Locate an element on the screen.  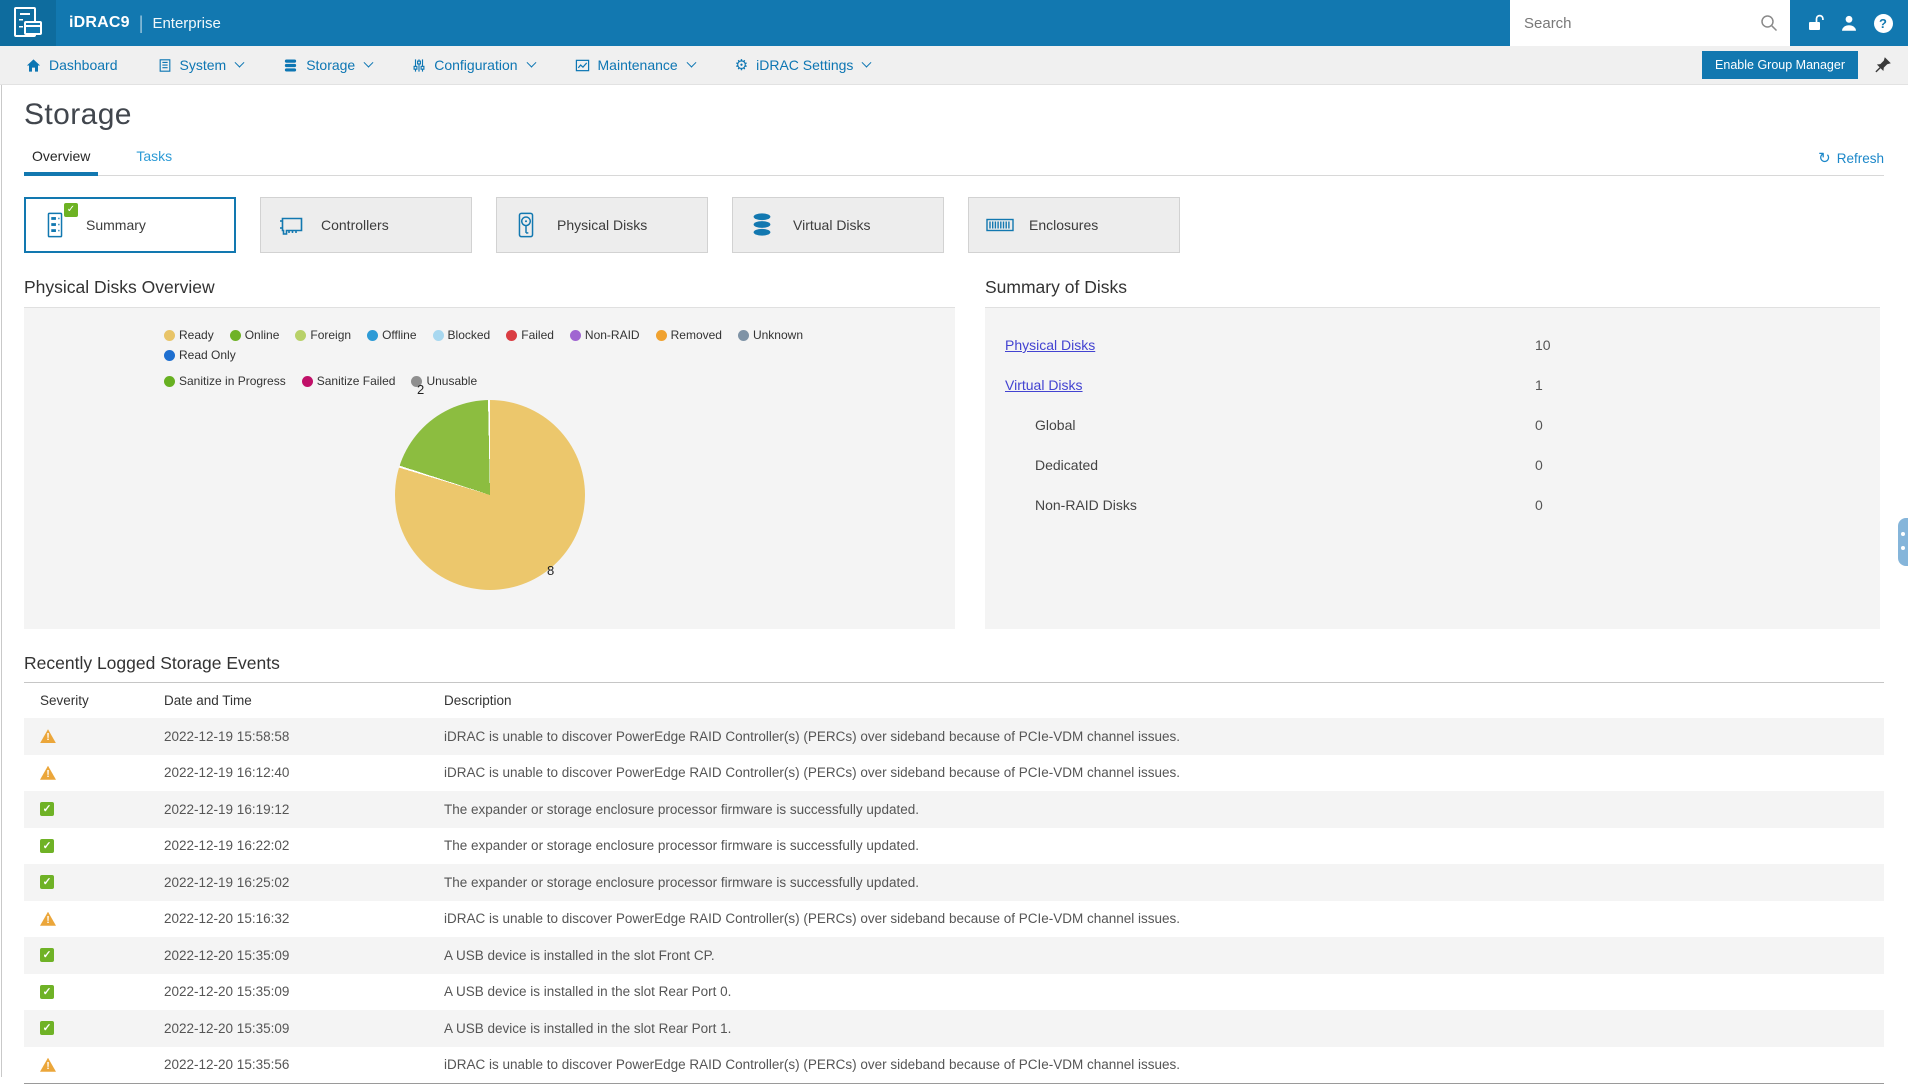
brand-edition: Enterprise is located at coordinates (186, 23).